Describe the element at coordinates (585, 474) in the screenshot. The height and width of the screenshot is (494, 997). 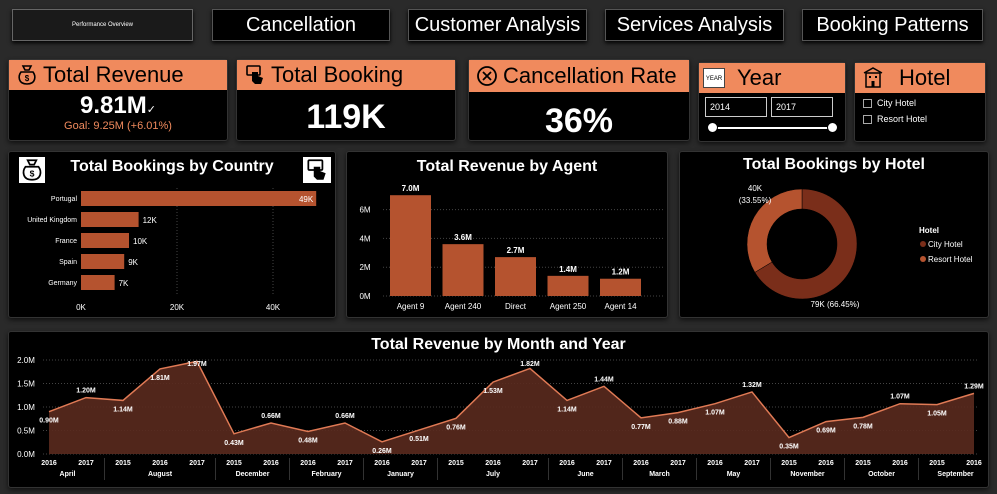
I see `month-label: June` at that location.